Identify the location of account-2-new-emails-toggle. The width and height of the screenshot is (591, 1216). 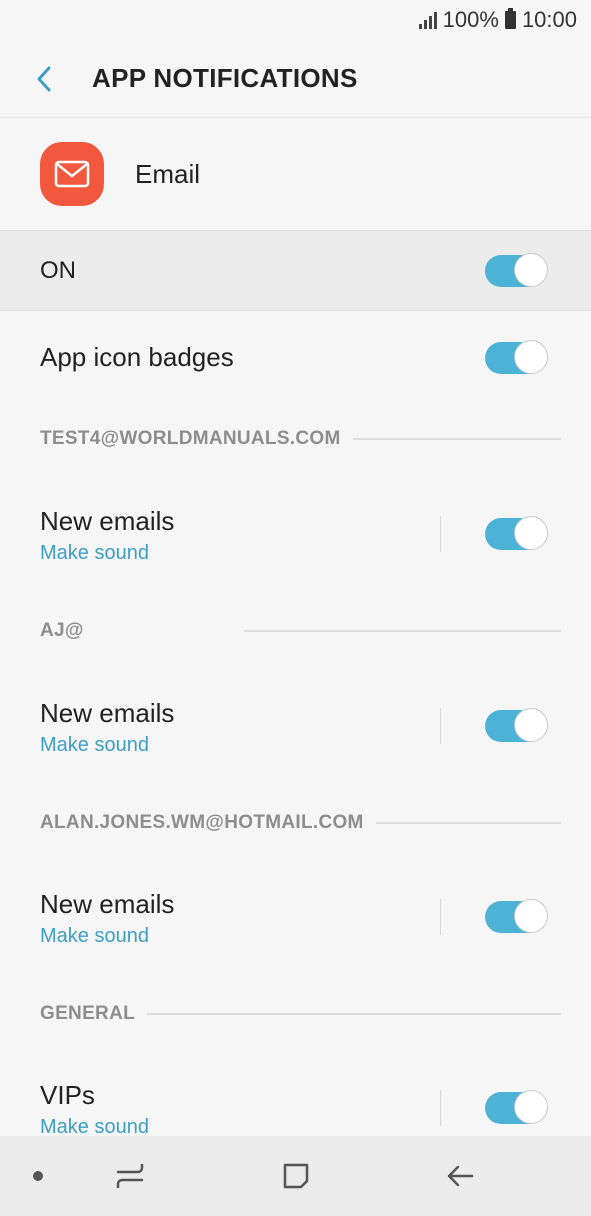
(516, 725).